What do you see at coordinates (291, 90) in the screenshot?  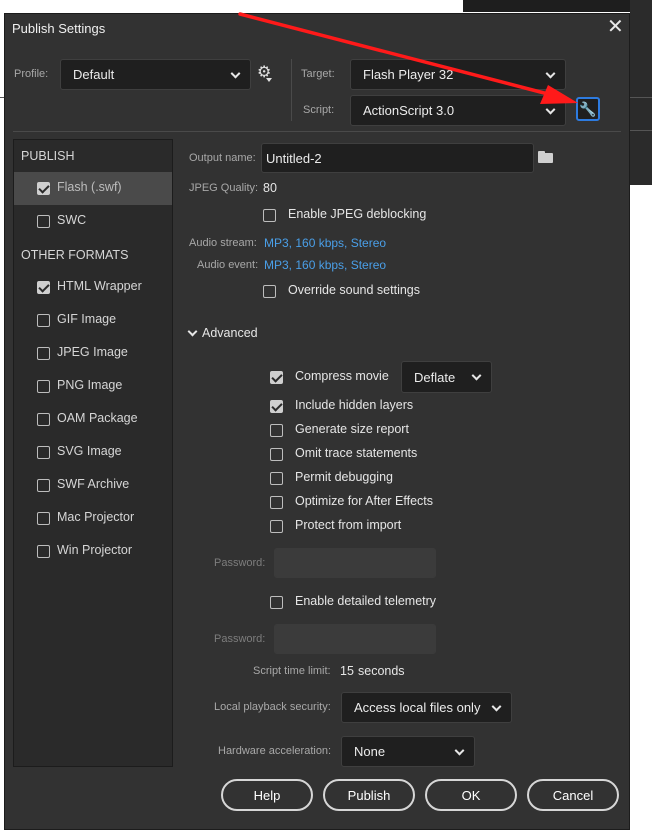 I see `vertical-divider` at bounding box center [291, 90].